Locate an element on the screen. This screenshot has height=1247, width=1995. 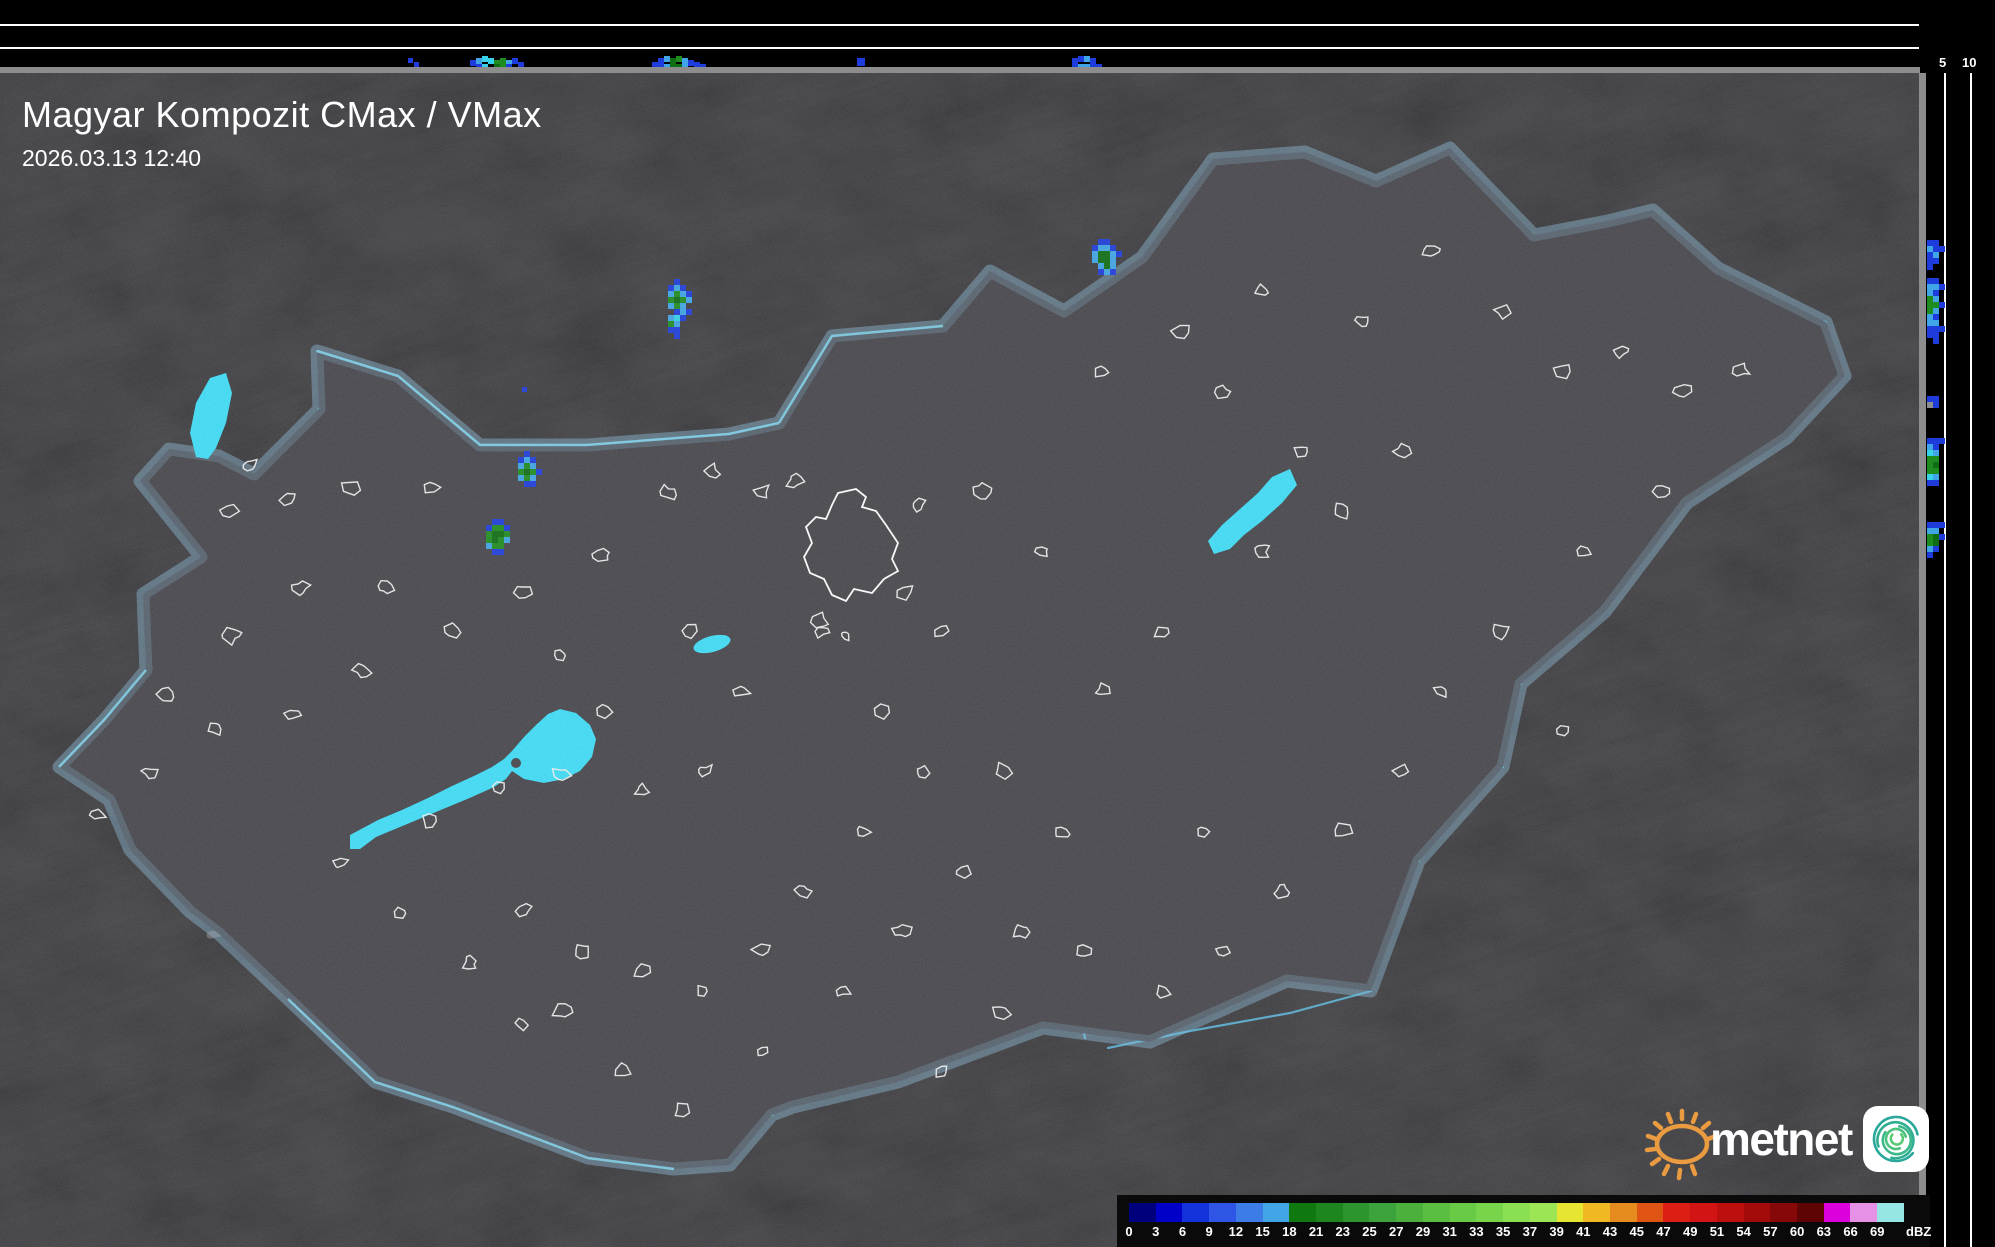
right-profile-echoes is located at coordinates (1936, 399).